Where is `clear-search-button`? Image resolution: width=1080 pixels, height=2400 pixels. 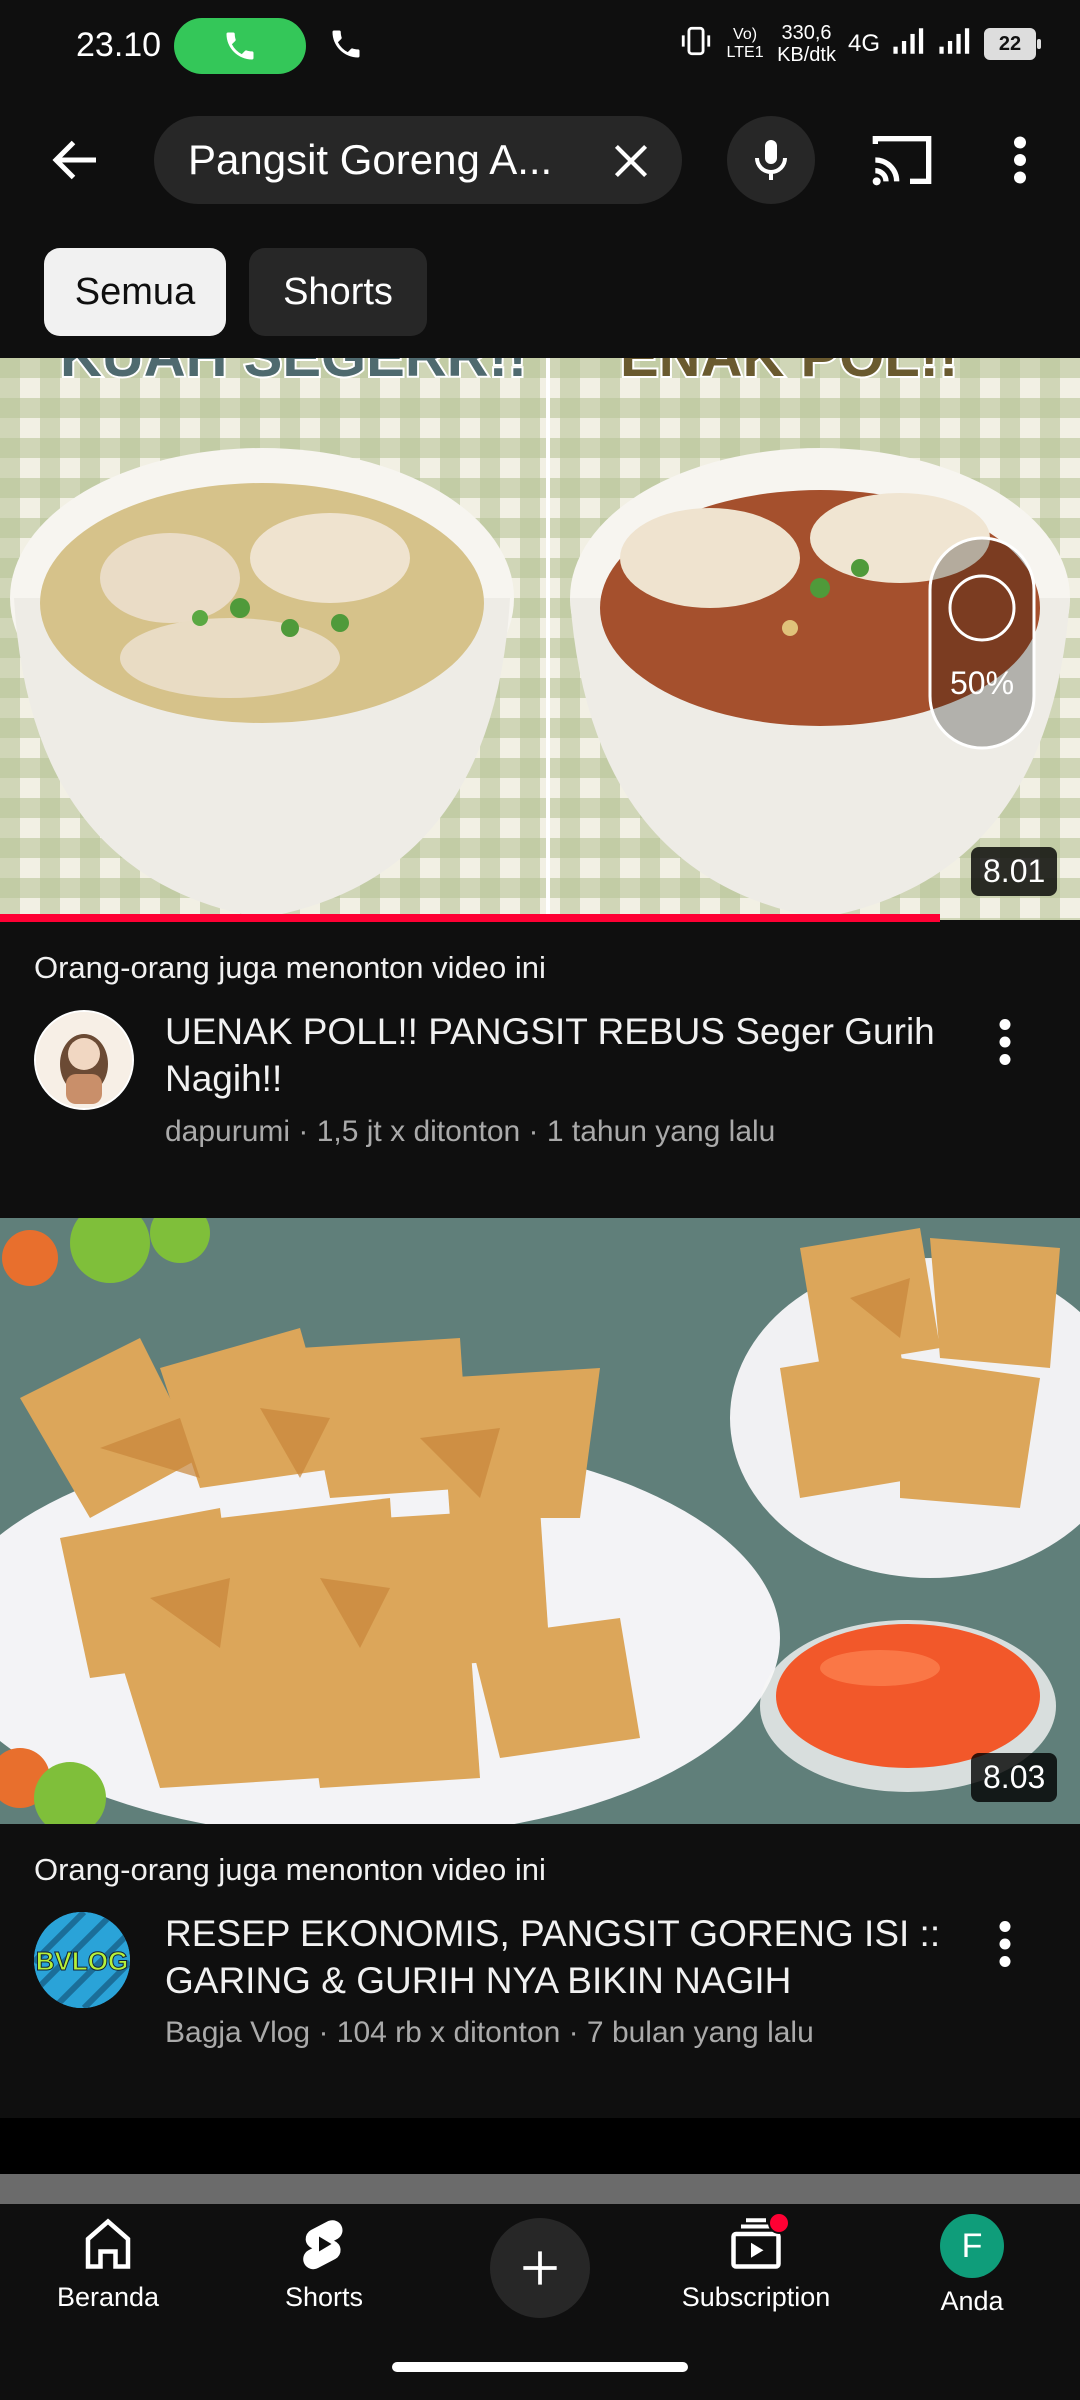
clear-search-button is located at coordinates (631, 161).